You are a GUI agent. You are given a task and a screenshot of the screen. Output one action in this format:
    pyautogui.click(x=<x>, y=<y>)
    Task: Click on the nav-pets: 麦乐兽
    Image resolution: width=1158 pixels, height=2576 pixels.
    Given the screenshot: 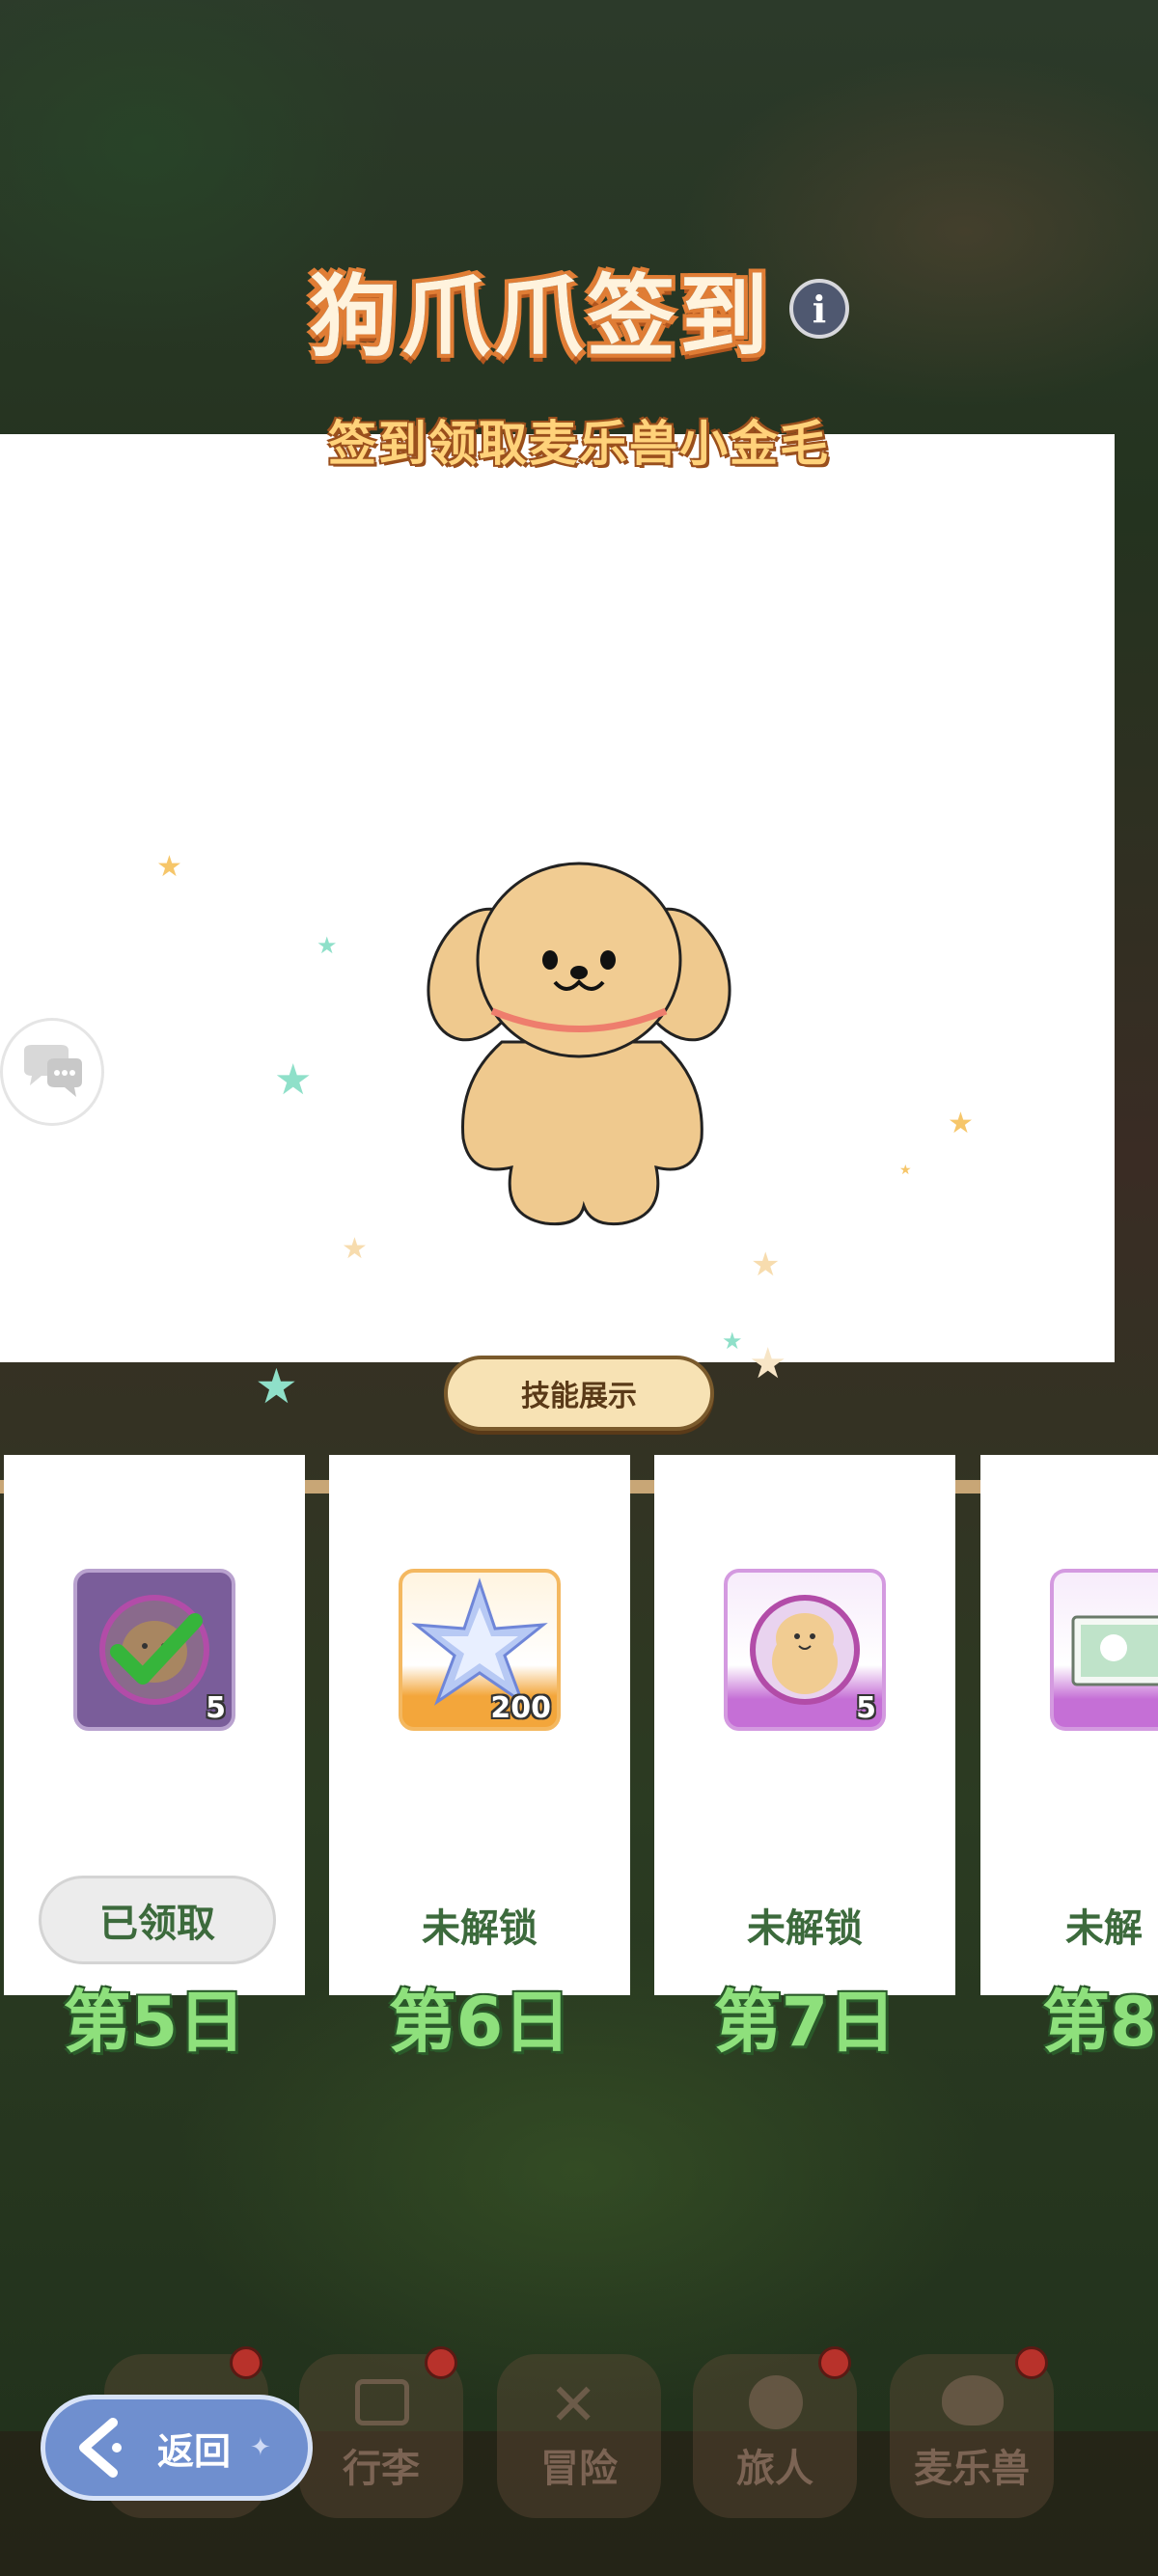 What is the action you would take?
    pyautogui.click(x=972, y=2432)
    